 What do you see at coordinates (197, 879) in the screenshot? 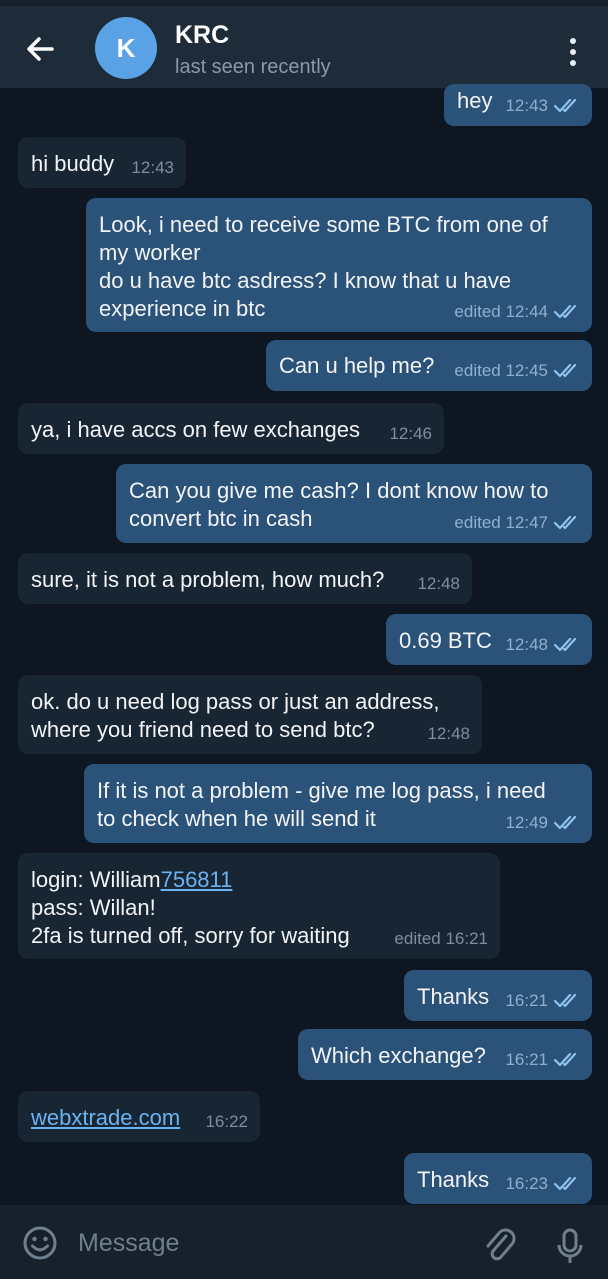
I see `phone-link: 756811` at bounding box center [197, 879].